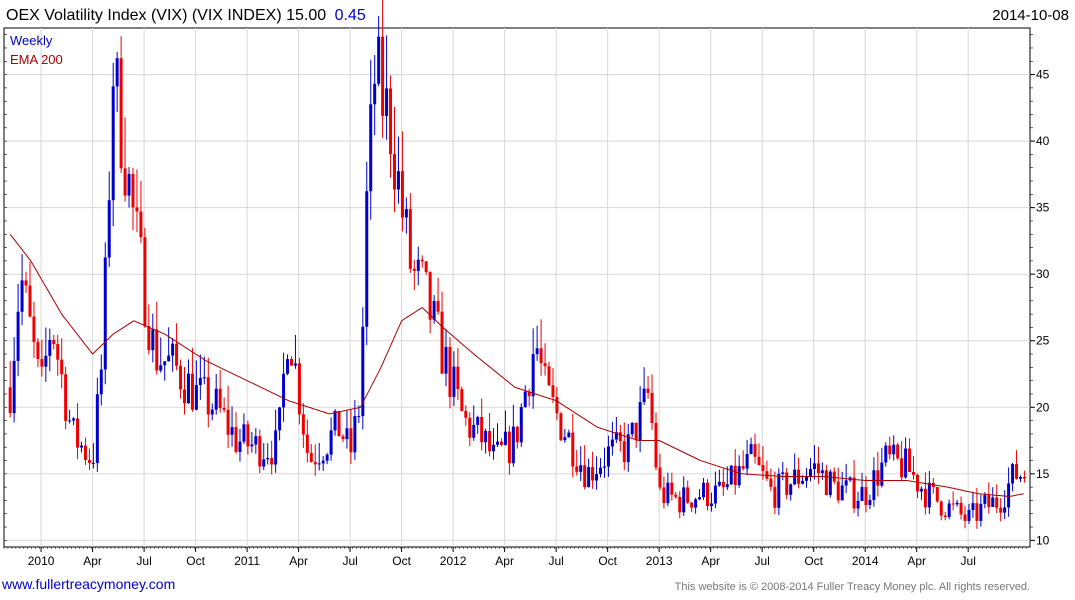 This screenshot has height=600, width=1075. What do you see at coordinates (1043, 75) in the screenshot?
I see `y-tick-label: 45` at bounding box center [1043, 75].